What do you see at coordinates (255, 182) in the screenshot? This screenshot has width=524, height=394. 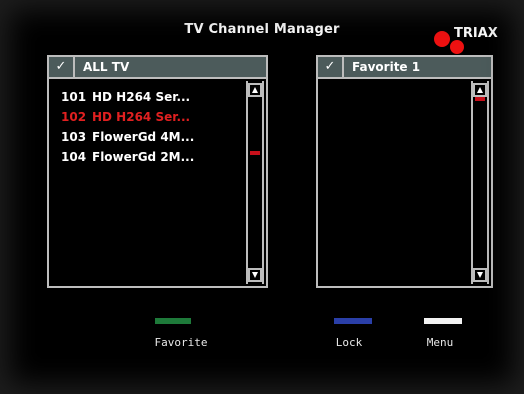 I see `channel-scrollbar` at bounding box center [255, 182].